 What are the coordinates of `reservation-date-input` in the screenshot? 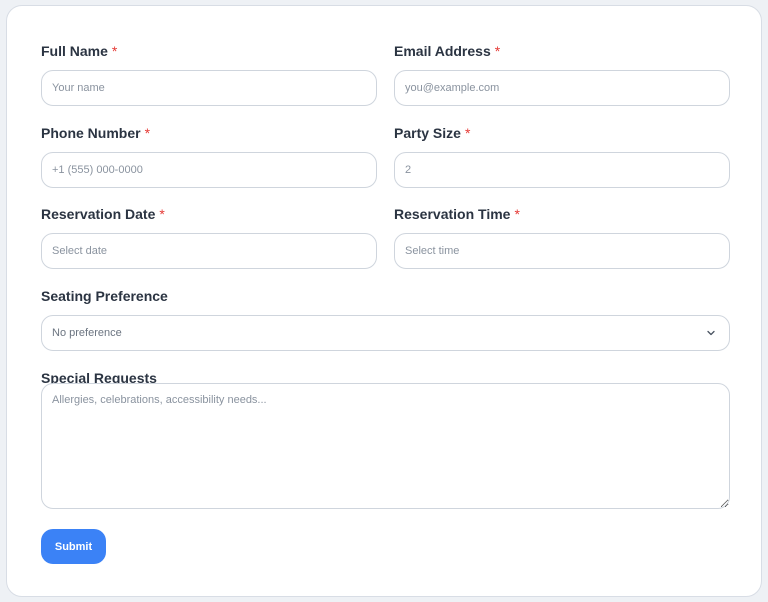 It's located at (209, 251).